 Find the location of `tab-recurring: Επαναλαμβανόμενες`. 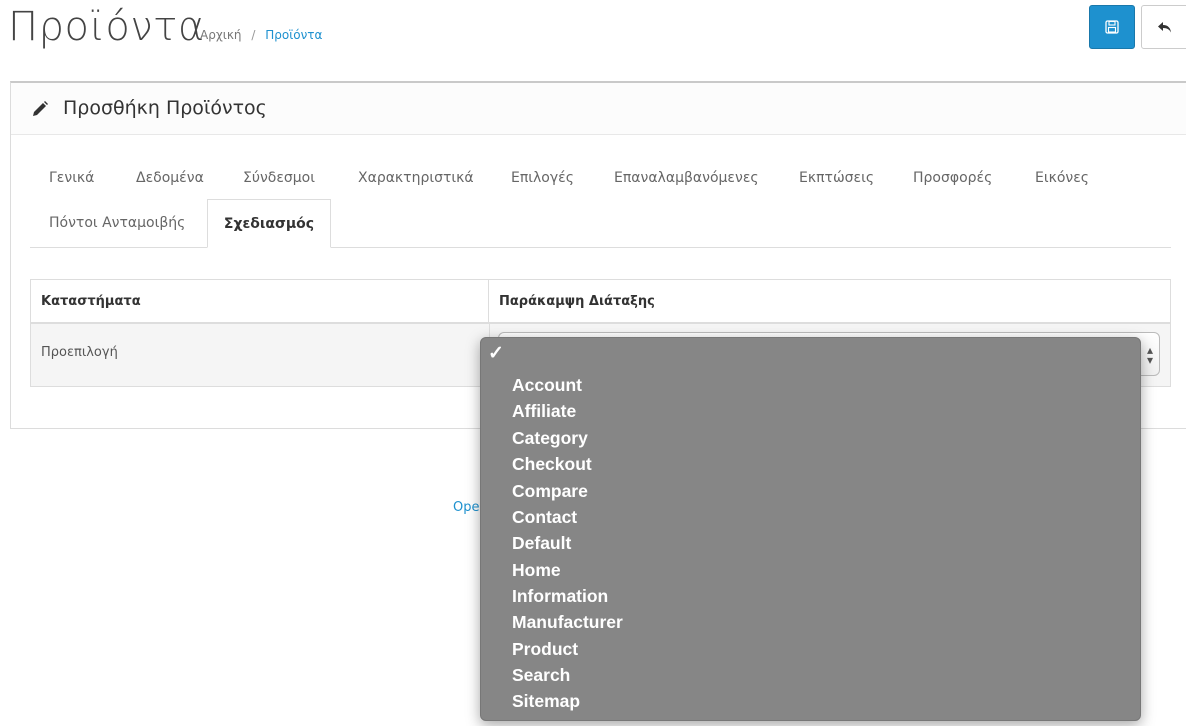

tab-recurring: Επαναλαμβανόμενες is located at coordinates (686, 178).